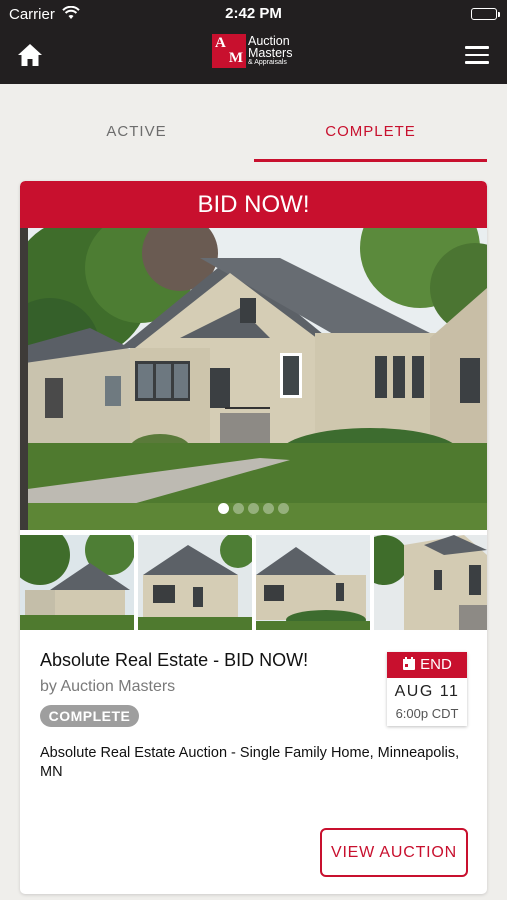  I want to click on clock-time: 2:42 PM, so click(253, 13).